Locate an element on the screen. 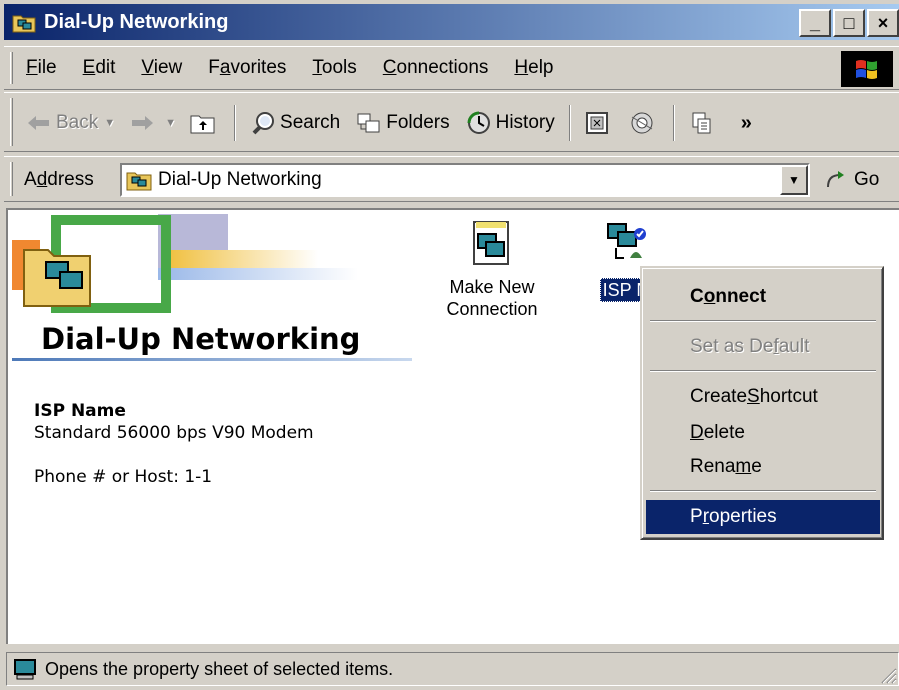 This screenshot has height=690, width=899. menu-delete: Delete is located at coordinates (763, 433).